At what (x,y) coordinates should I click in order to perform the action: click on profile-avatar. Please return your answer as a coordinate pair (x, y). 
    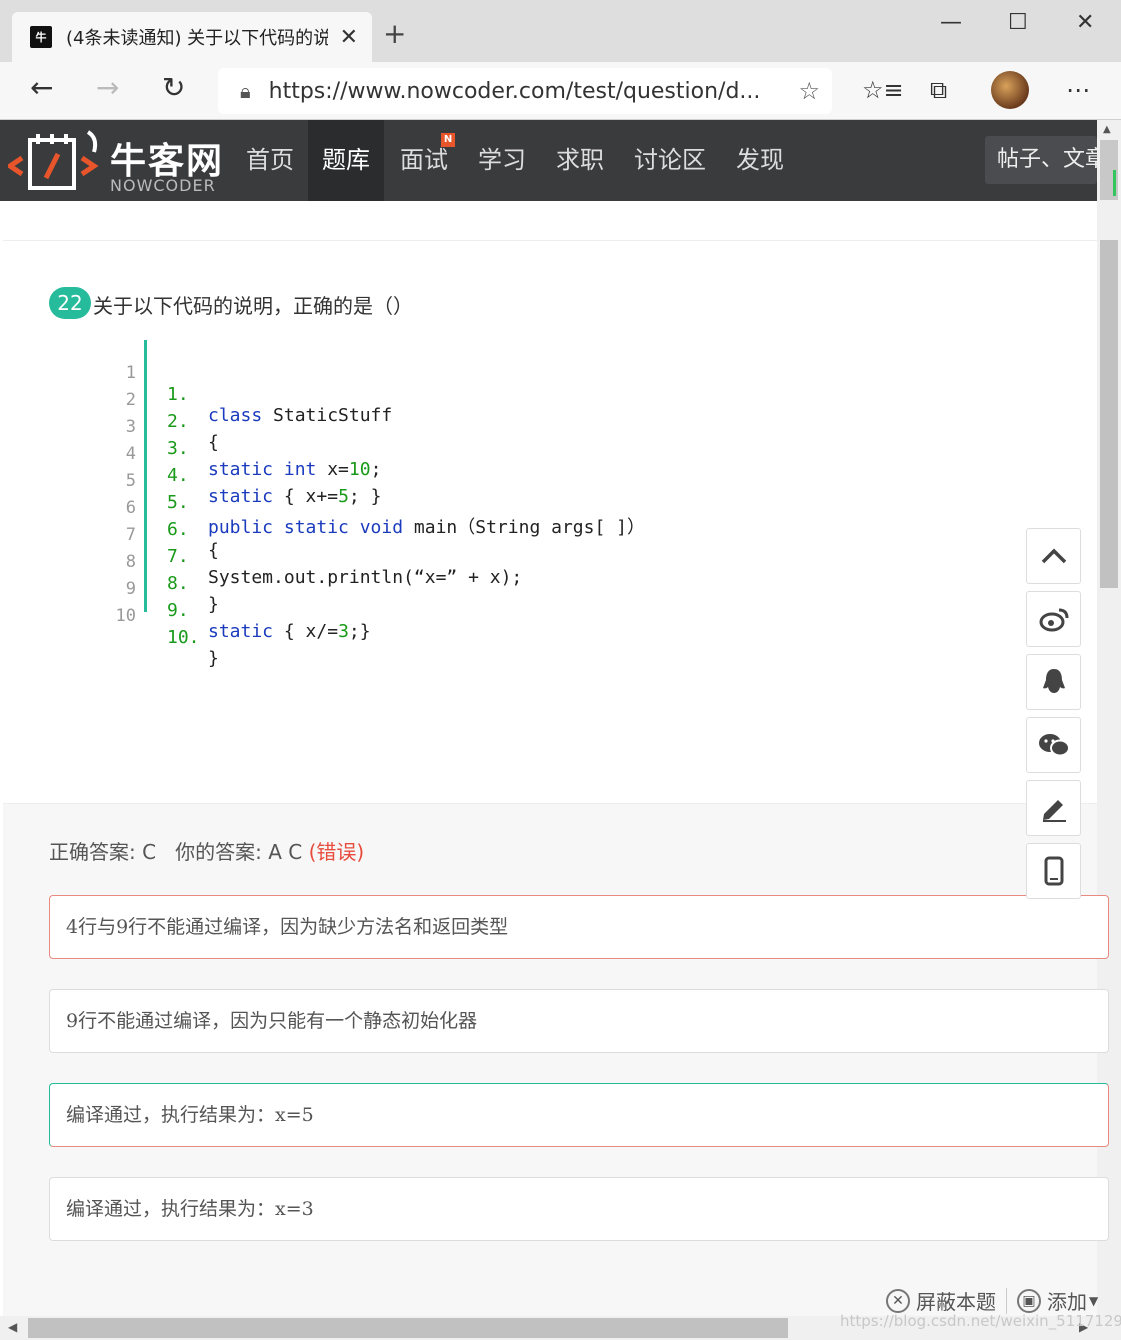
    Looking at the image, I should click on (1010, 90).